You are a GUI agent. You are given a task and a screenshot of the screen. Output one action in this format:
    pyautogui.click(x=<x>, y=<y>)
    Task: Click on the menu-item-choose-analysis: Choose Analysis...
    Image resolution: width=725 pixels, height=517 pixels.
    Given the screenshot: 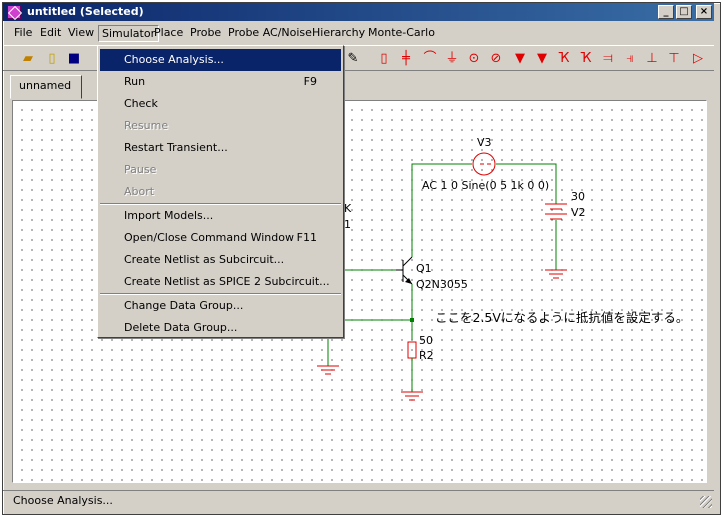 What is the action you would take?
    pyautogui.click(x=220, y=60)
    